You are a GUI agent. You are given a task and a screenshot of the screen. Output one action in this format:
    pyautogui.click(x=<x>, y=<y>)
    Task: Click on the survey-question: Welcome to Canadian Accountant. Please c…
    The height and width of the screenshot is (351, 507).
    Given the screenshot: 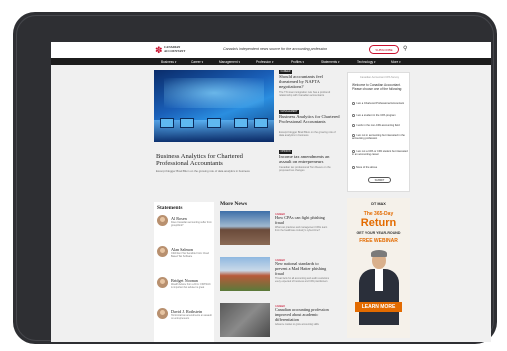 What is the action you would take?
    pyautogui.click(x=377, y=87)
    